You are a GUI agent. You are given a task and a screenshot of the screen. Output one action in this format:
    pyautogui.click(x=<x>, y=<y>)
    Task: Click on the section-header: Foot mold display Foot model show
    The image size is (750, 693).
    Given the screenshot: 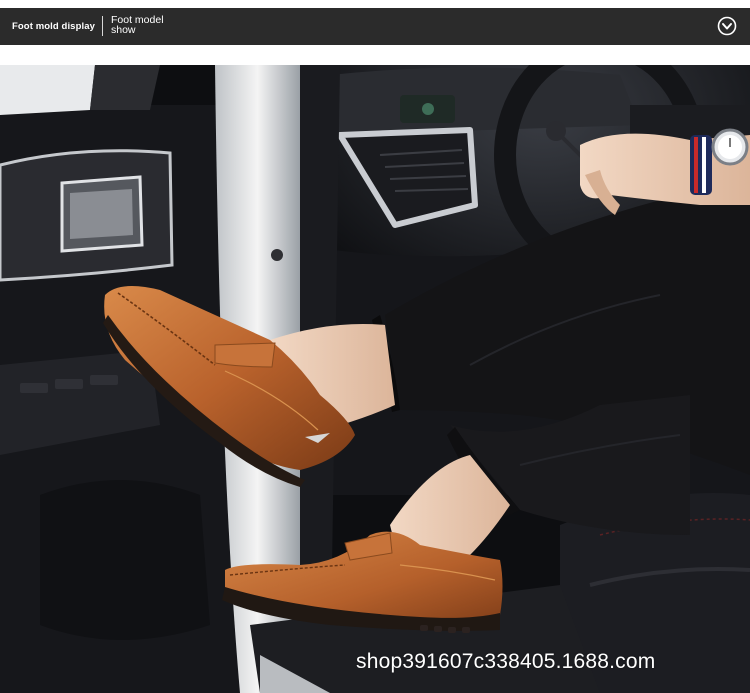 What is the action you would take?
    pyautogui.click(x=375, y=26)
    